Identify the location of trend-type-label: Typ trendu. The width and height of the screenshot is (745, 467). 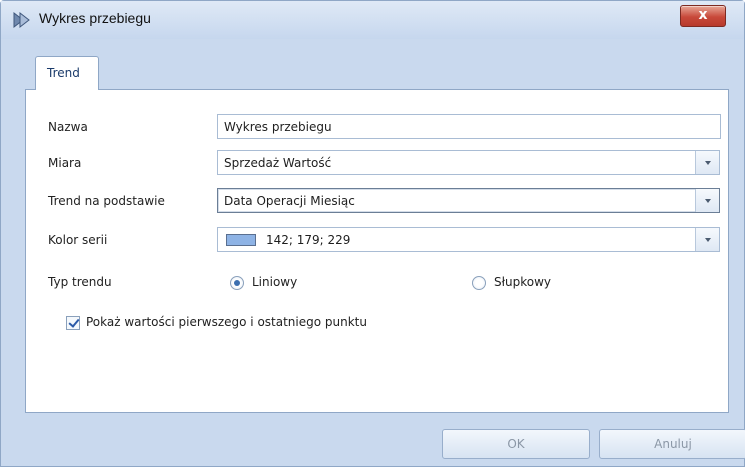
(80, 282).